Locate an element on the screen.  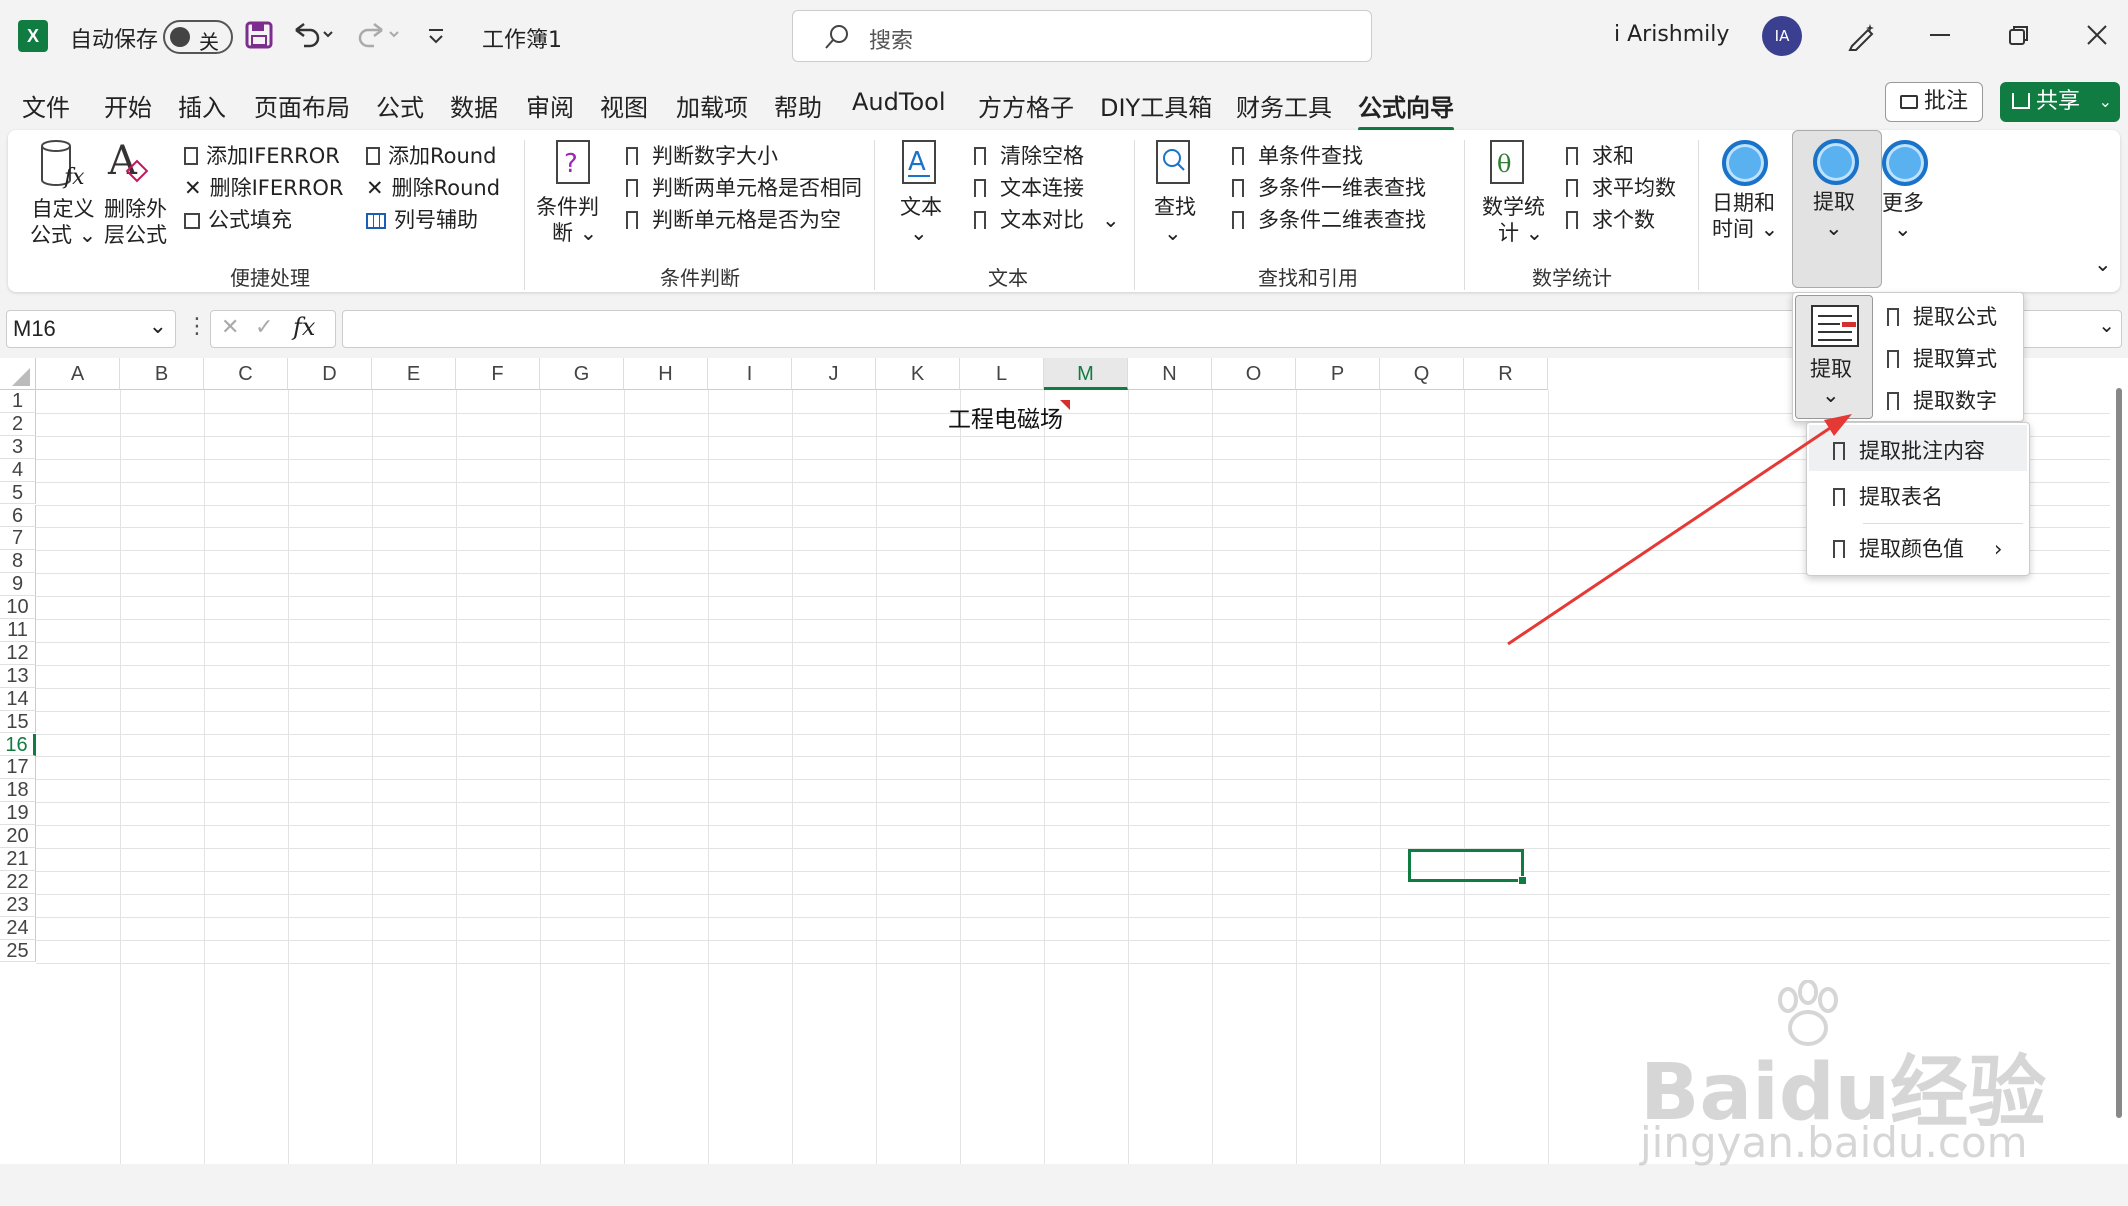
scroll-thumb is located at coordinates (2119, 753).